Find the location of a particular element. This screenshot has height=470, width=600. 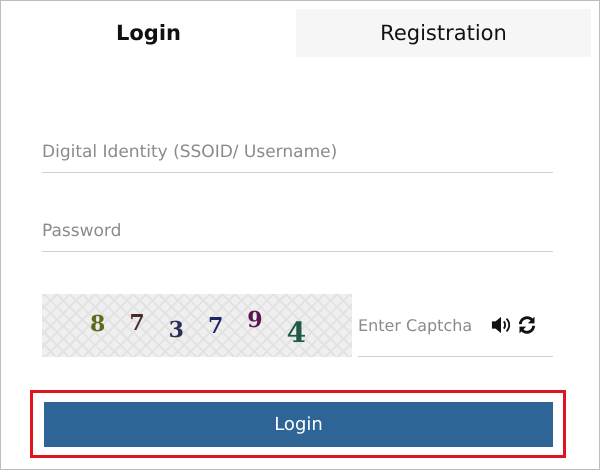

tab: Registration is located at coordinates (443, 33).